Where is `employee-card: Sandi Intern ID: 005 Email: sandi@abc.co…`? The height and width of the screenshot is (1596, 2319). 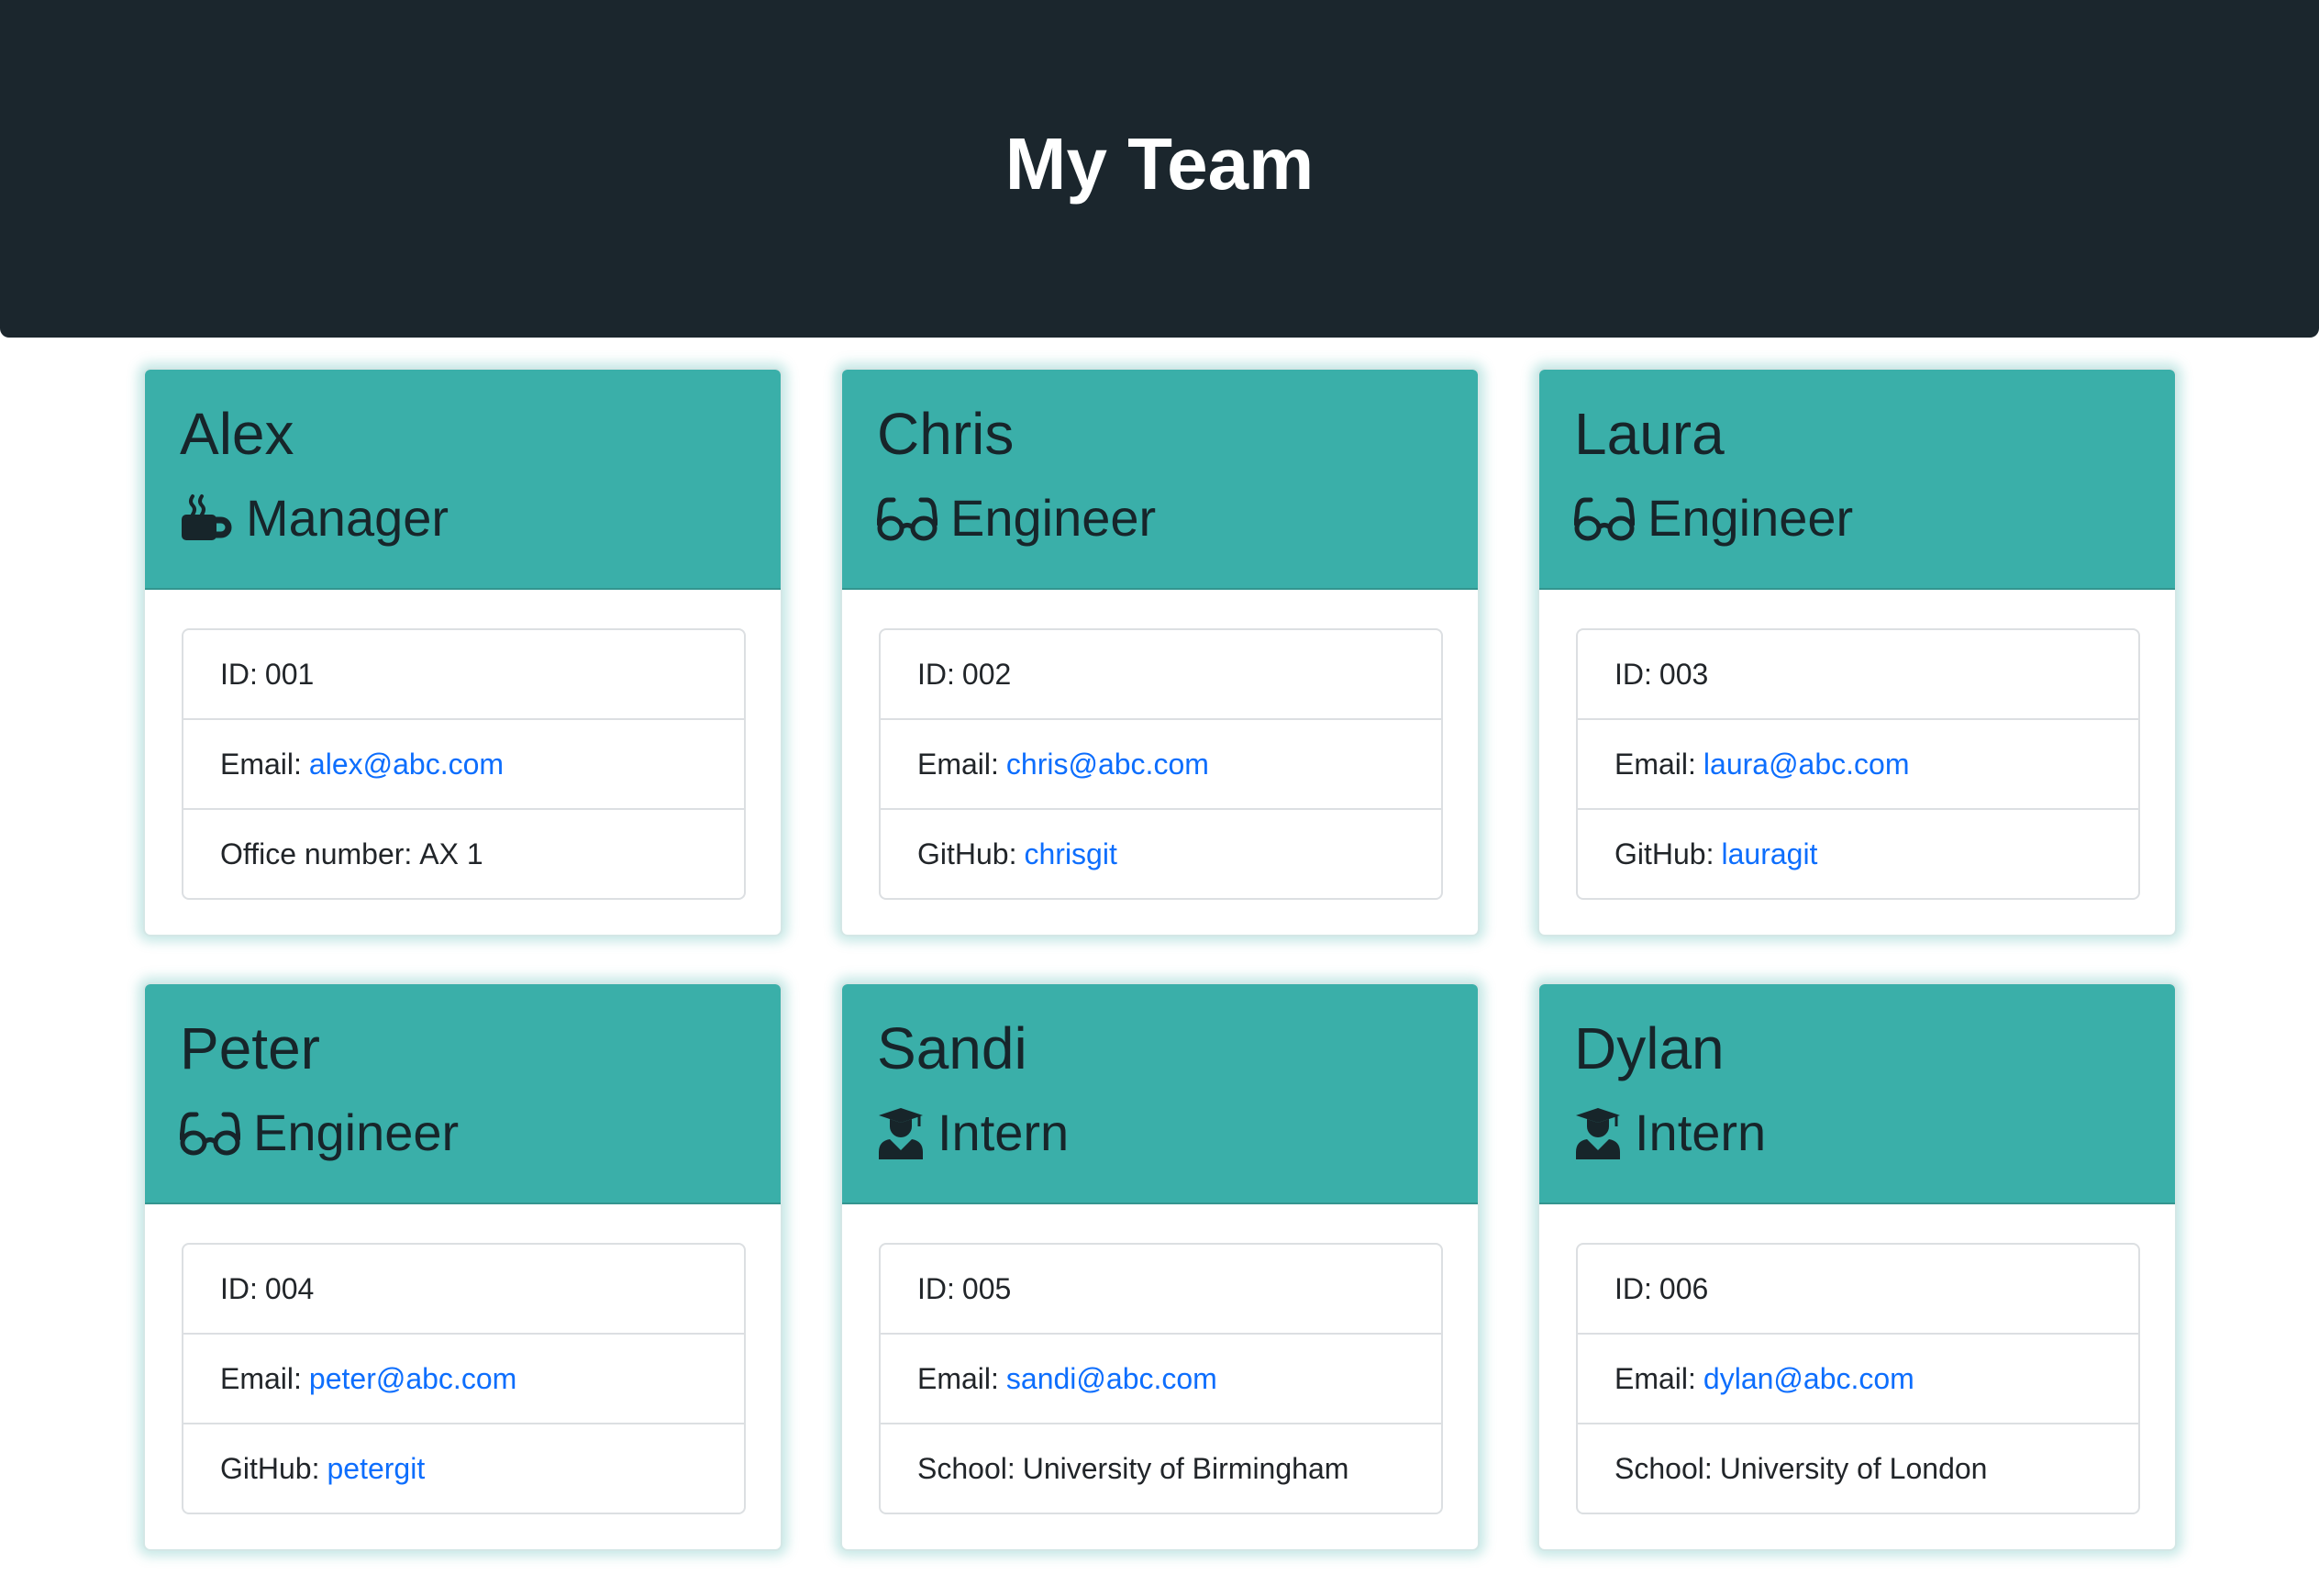
employee-card: Sandi Intern ID: 005 Email: sandi@abc.co… is located at coordinates (1160, 1266).